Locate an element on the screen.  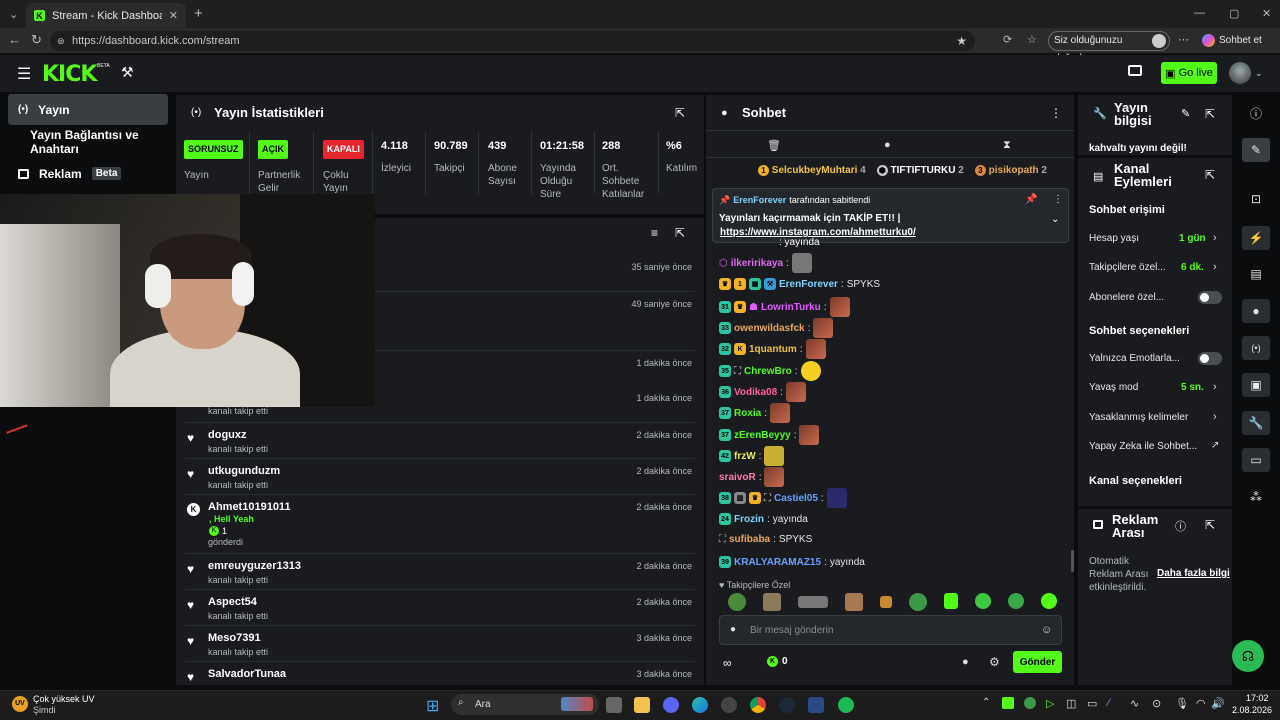
minimize-icon: — is located at coordinates (1199, 13).